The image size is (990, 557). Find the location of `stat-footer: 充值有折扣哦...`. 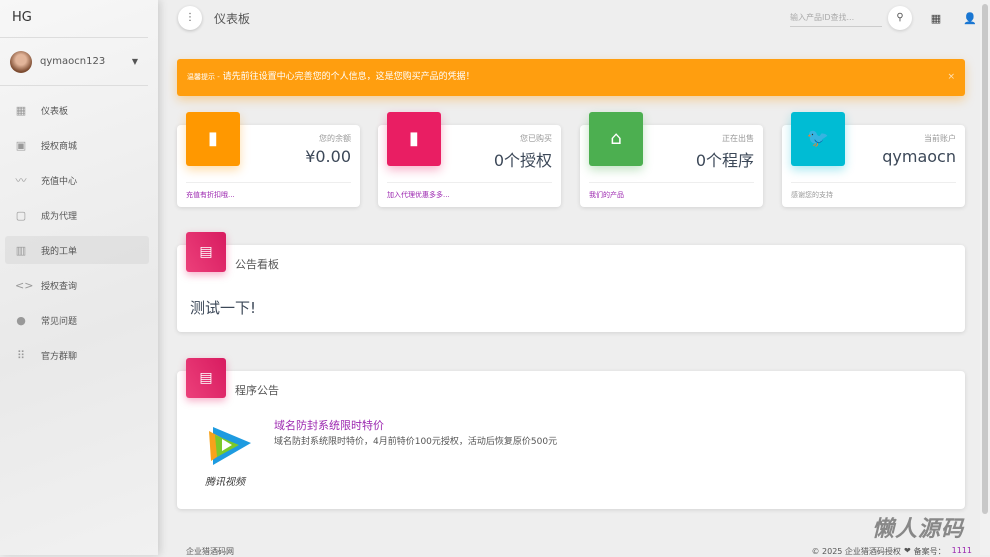

stat-footer: 充值有折扣哦... is located at coordinates (268, 191).